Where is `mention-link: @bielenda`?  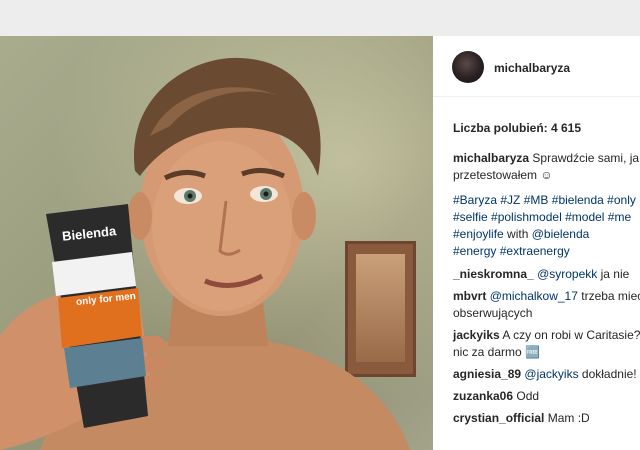 mention-link: @bielenda is located at coordinates (561, 234).